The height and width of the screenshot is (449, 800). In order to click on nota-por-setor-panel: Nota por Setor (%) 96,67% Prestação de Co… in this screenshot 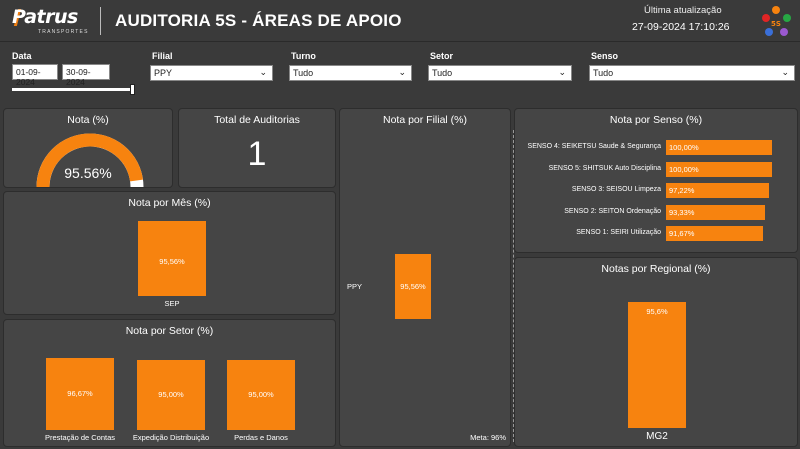, I will do `click(169, 383)`.